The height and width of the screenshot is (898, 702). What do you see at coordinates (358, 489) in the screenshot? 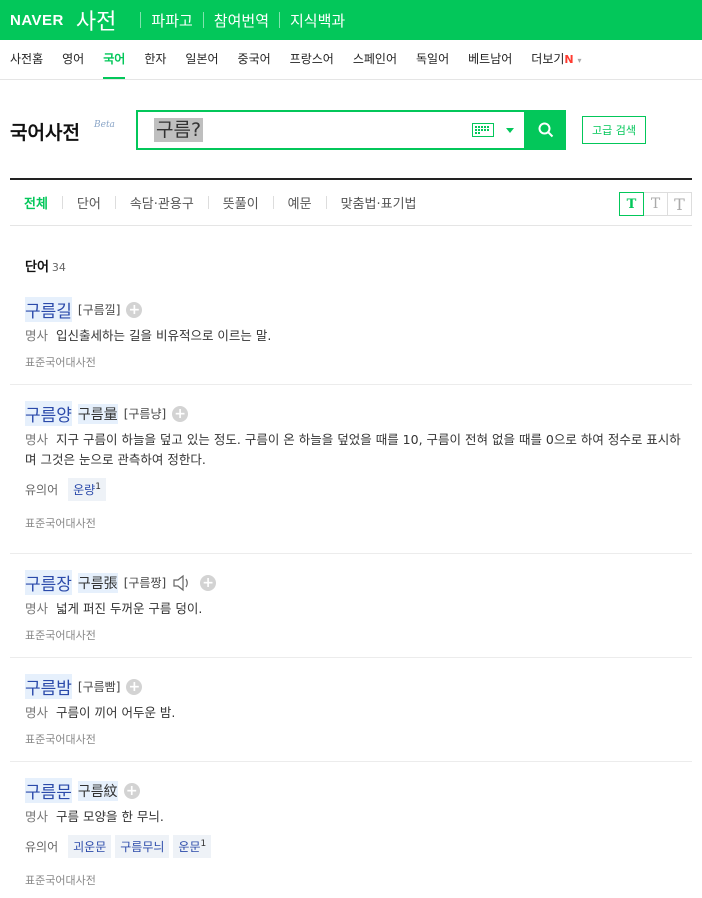
I see `synonyms: 유의어 운량1` at bounding box center [358, 489].